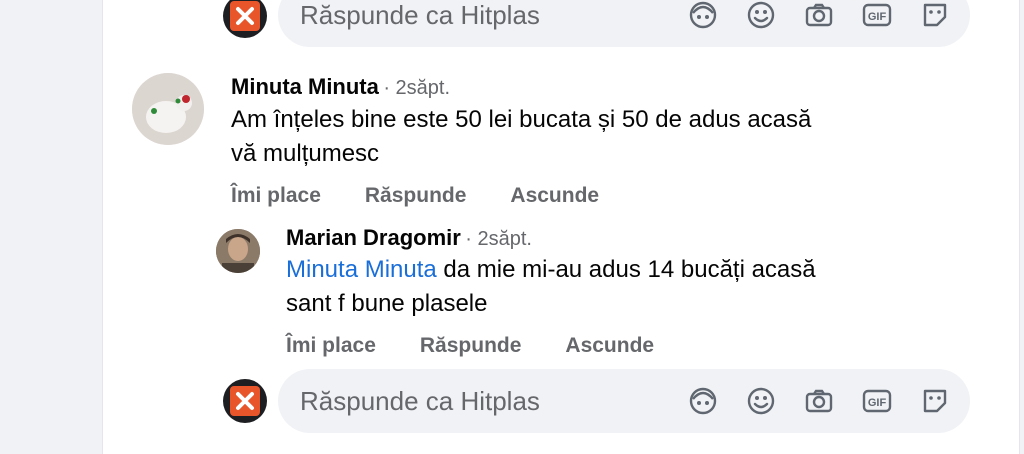  I want to click on reply-input-bottom: Răspunde ca Hitplas GIF, so click(624, 401).